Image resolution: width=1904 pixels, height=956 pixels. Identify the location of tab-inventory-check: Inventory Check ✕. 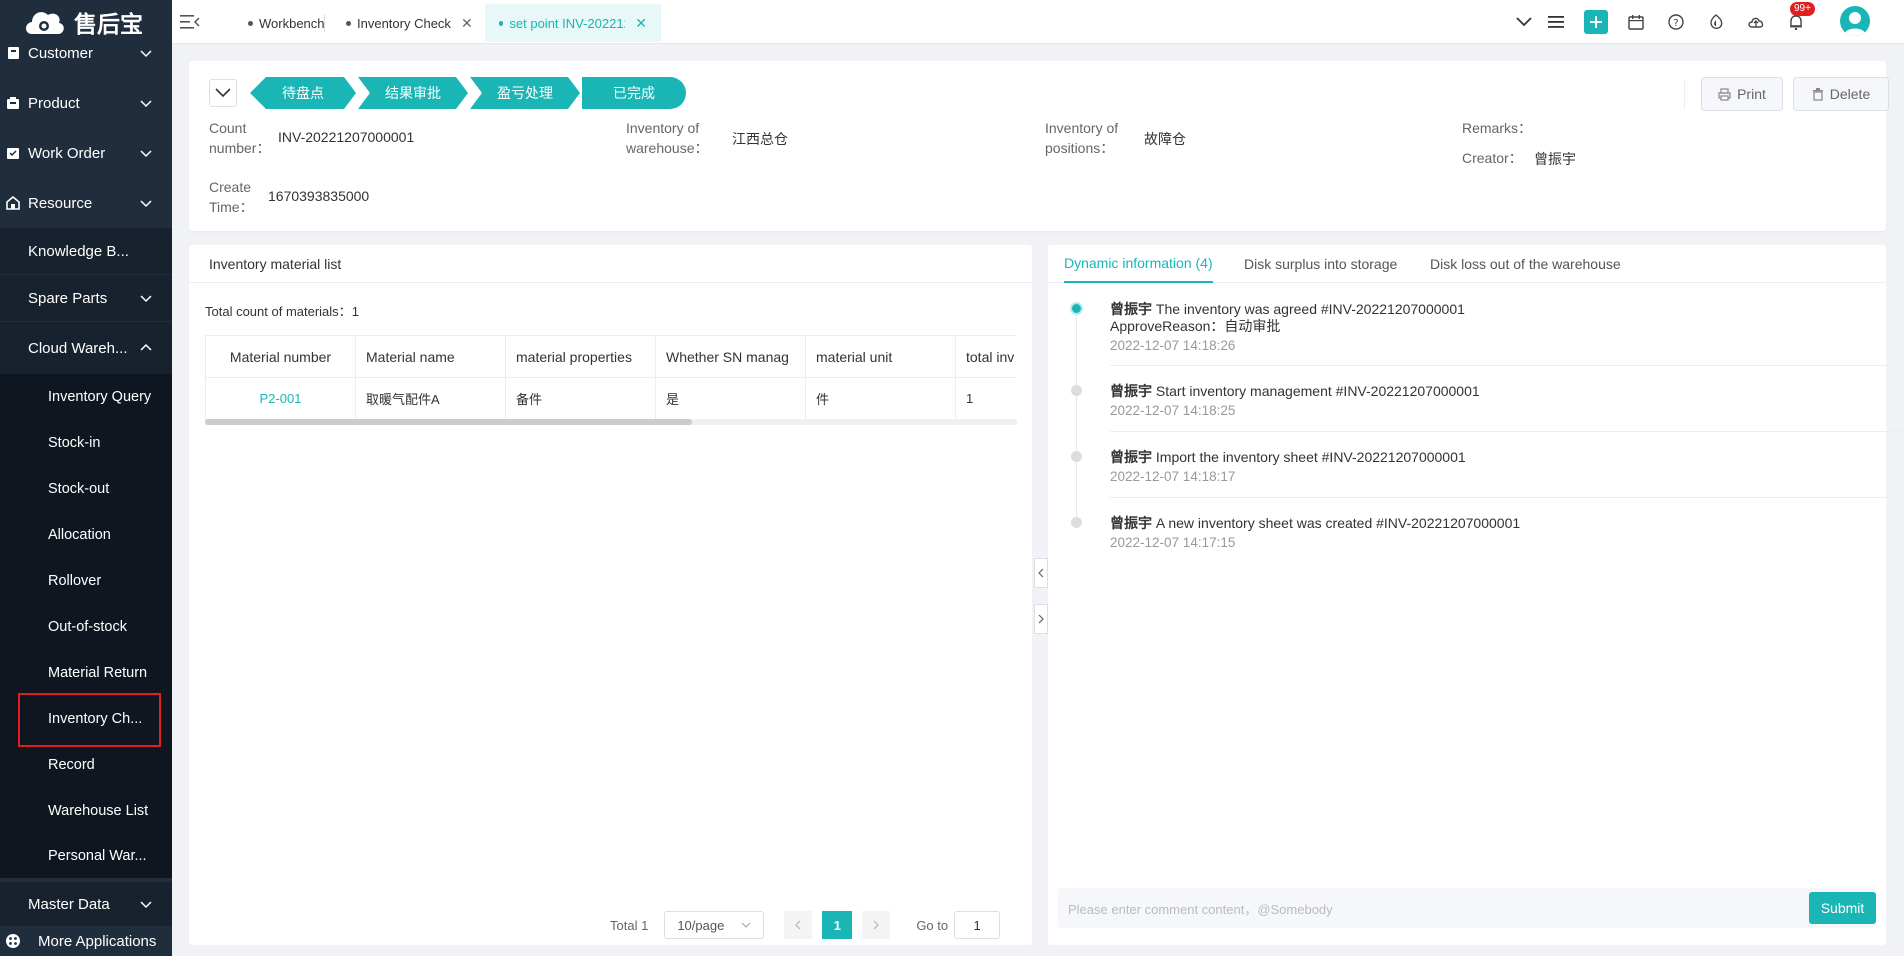
(409, 23).